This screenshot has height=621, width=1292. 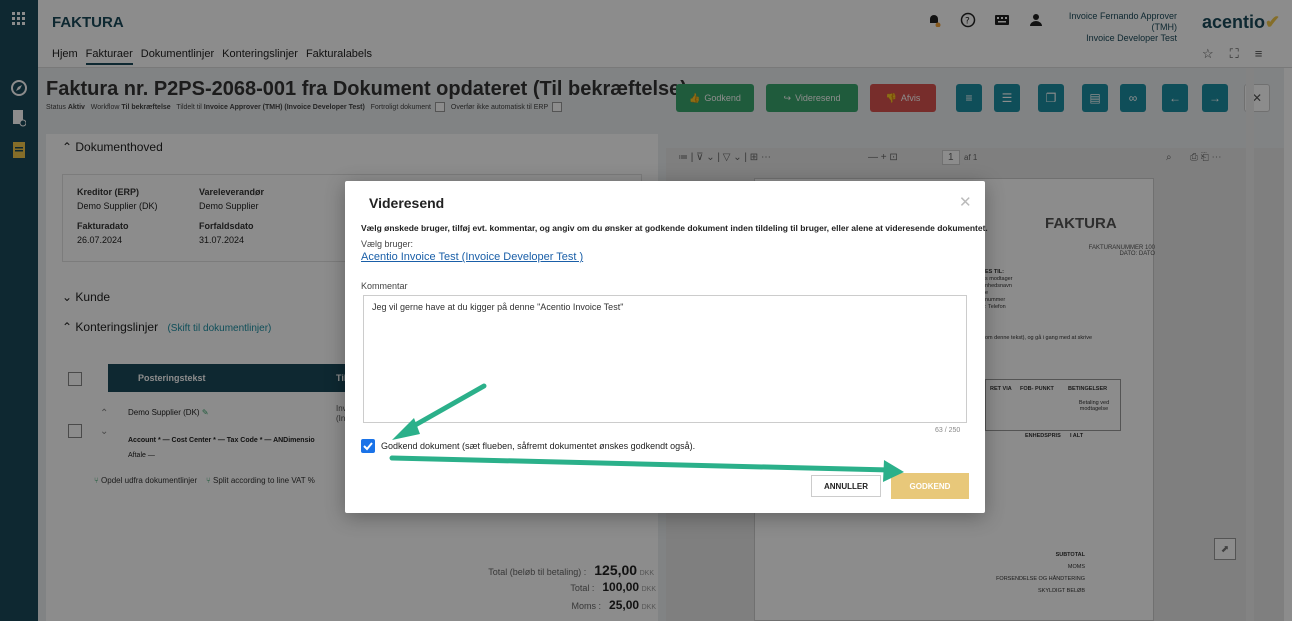 I want to click on arrowhead-checkbox, so click(x=406, y=429).